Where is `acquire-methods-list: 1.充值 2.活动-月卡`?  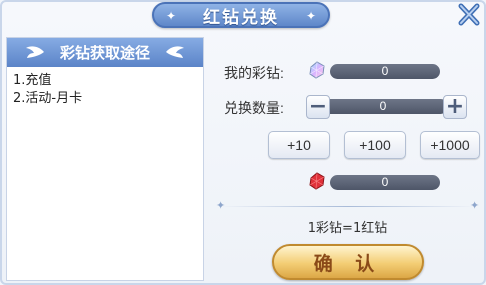
acquire-methods-list: 1.充值 2.活动-月卡 is located at coordinates (105, 90).